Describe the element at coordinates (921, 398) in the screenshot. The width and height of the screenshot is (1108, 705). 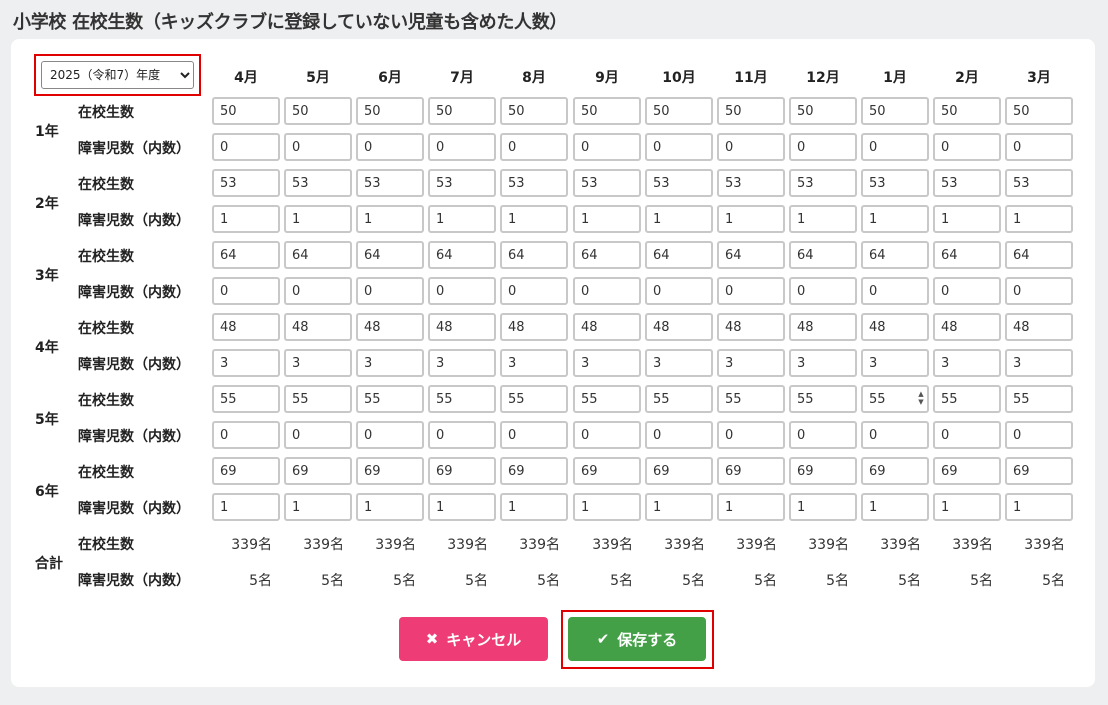
I see `spinner-arrows-icon: ▲ ▼` at that location.